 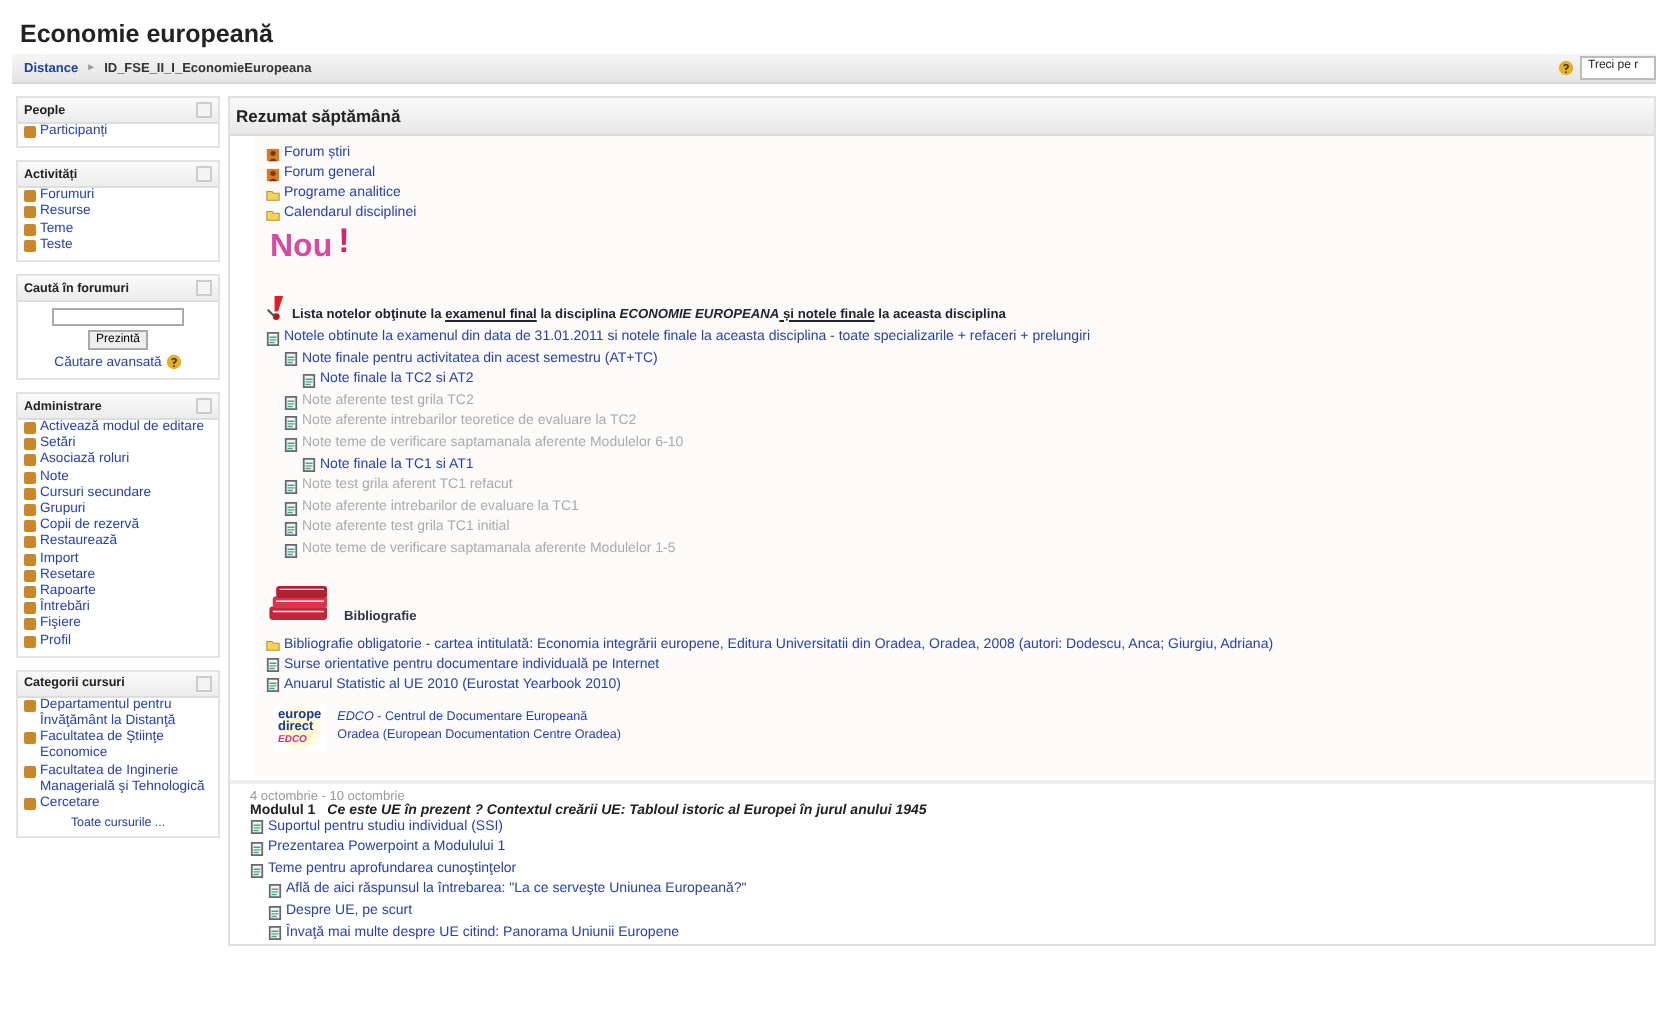 I want to click on exclamation-mark: !, so click(x=344, y=242).